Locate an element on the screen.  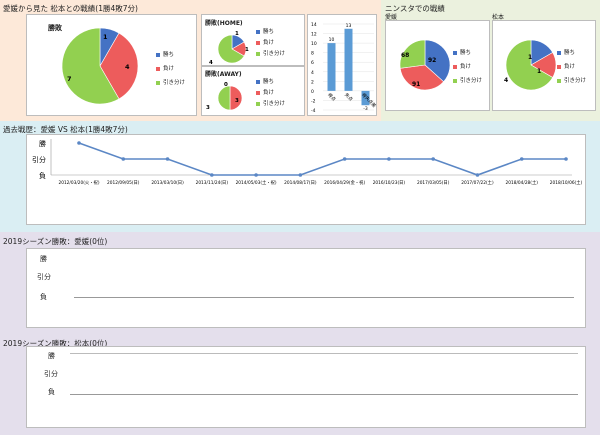
home-legend-lose: 負け is located at coordinates (265, 42).